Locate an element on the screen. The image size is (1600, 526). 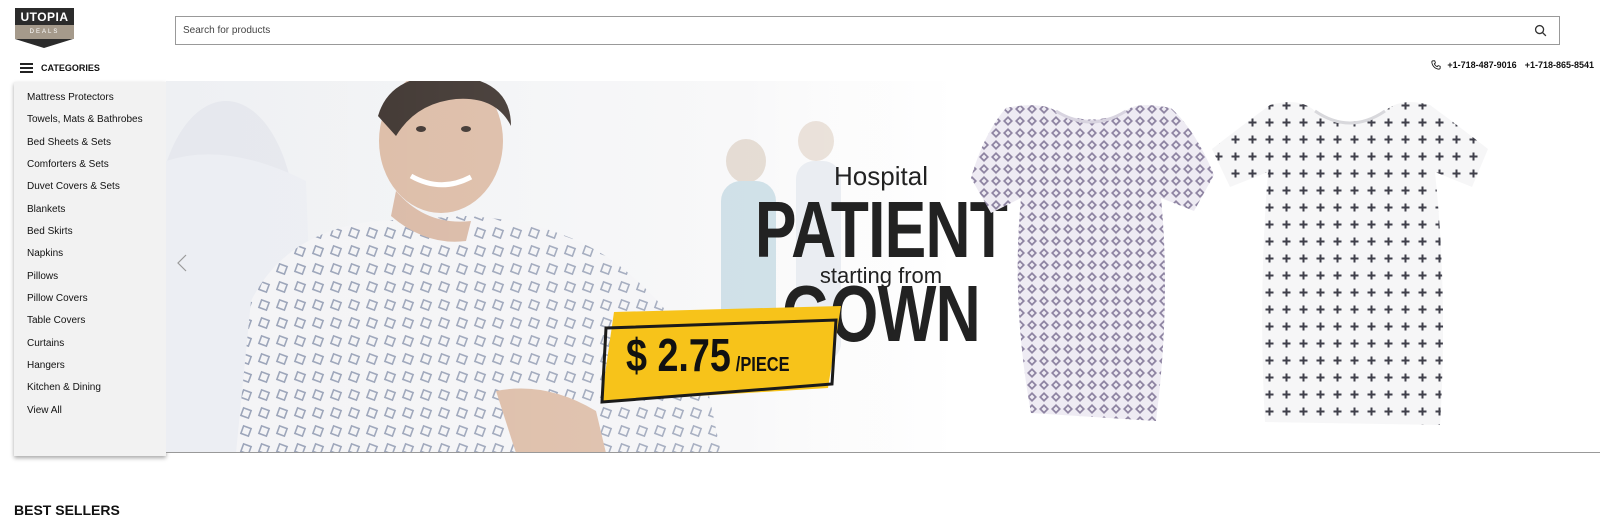
menu-item-towels: Towels, Mats & Bathrobes is located at coordinates (85, 119).